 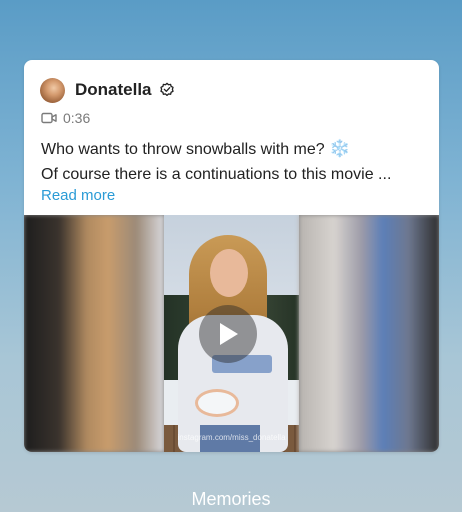 What do you see at coordinates (217, 403) in the screenshot?
I see `snowball` at bounding box center [217, 403].